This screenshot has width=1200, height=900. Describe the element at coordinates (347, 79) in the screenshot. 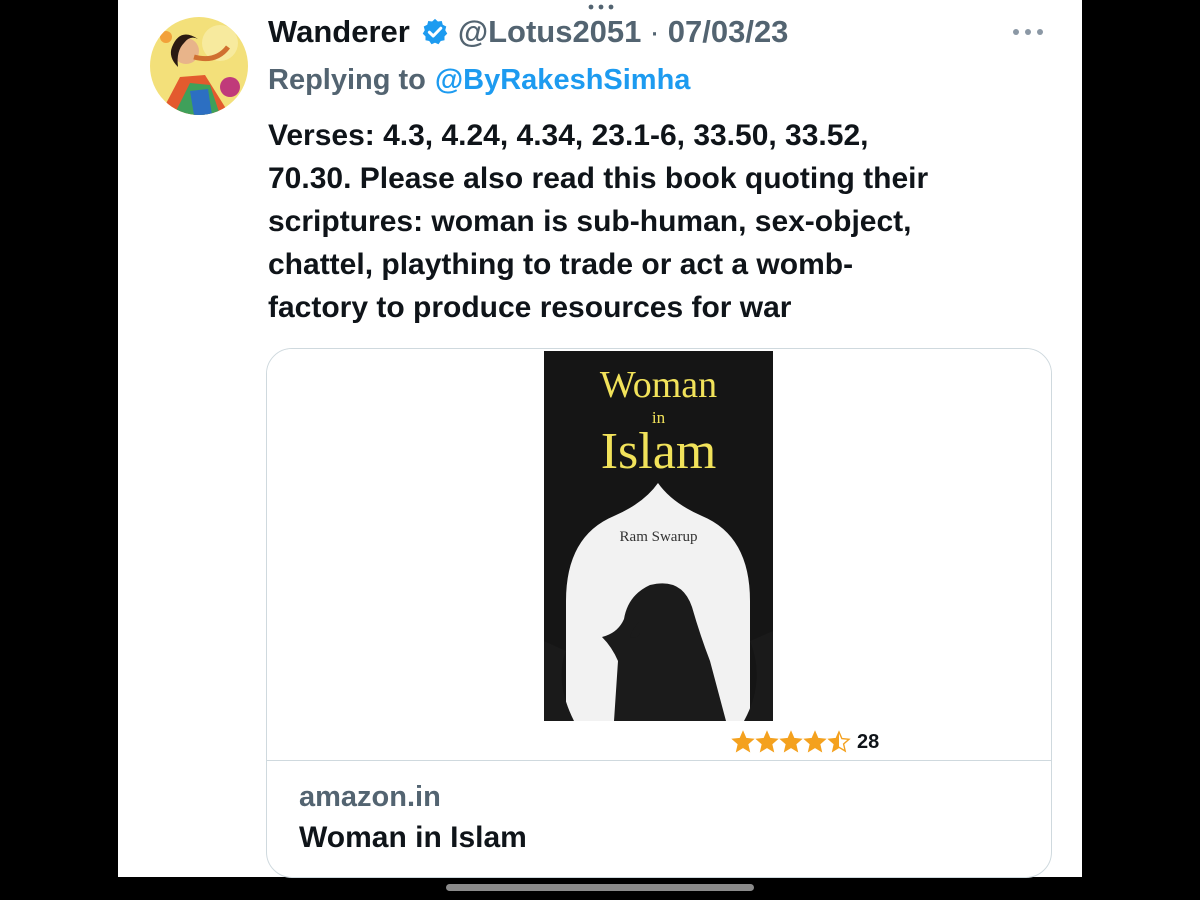

I see `reply-prefix: Replying to` at that location.